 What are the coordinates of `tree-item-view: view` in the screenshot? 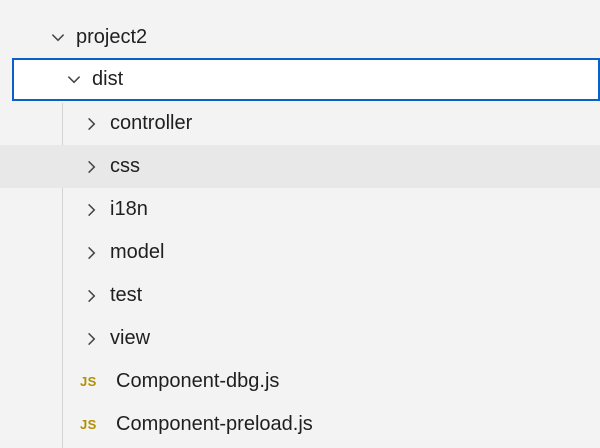 It's located at (300, 338).